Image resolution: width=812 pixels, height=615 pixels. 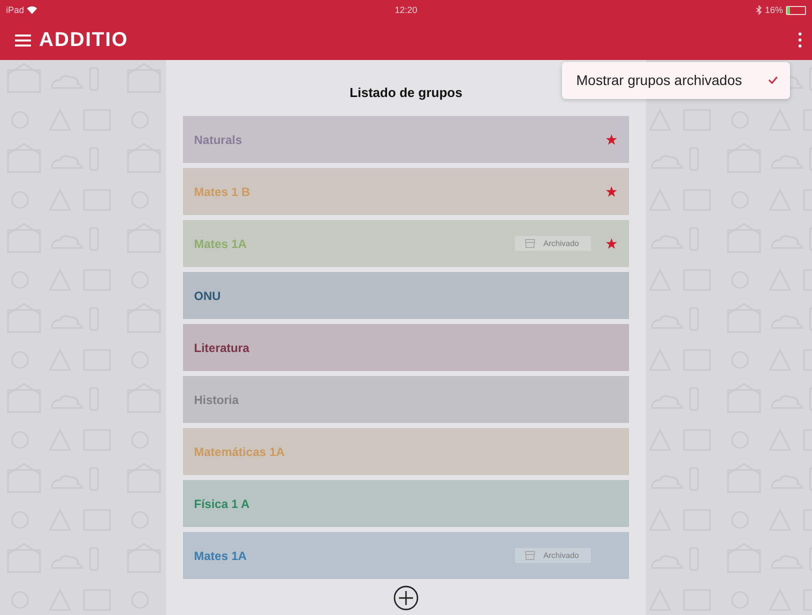 I want to click on group-row: Historia, so click(x=406, y=399).